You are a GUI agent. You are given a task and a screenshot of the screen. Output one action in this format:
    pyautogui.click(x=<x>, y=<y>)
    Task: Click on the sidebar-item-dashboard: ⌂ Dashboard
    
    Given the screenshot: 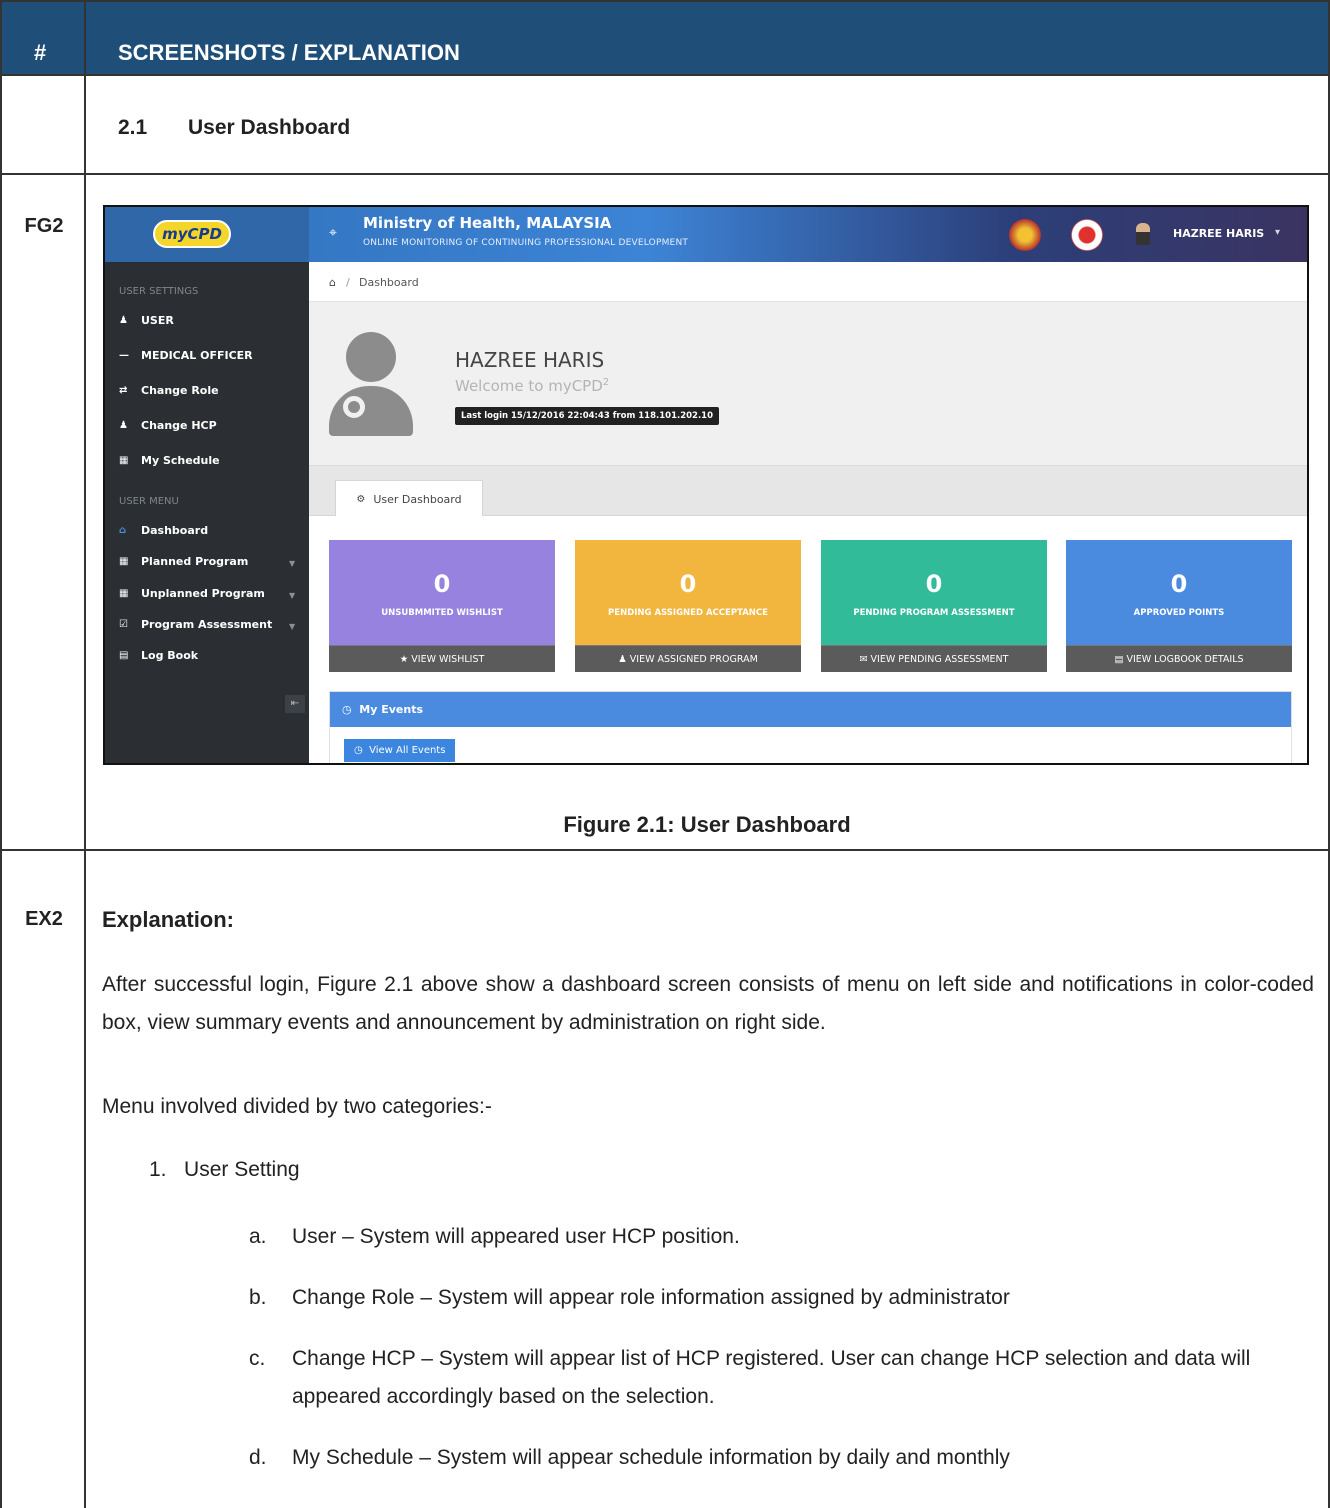 What is the action you would take?
    pyautogui.click(x=163, y=530)
    